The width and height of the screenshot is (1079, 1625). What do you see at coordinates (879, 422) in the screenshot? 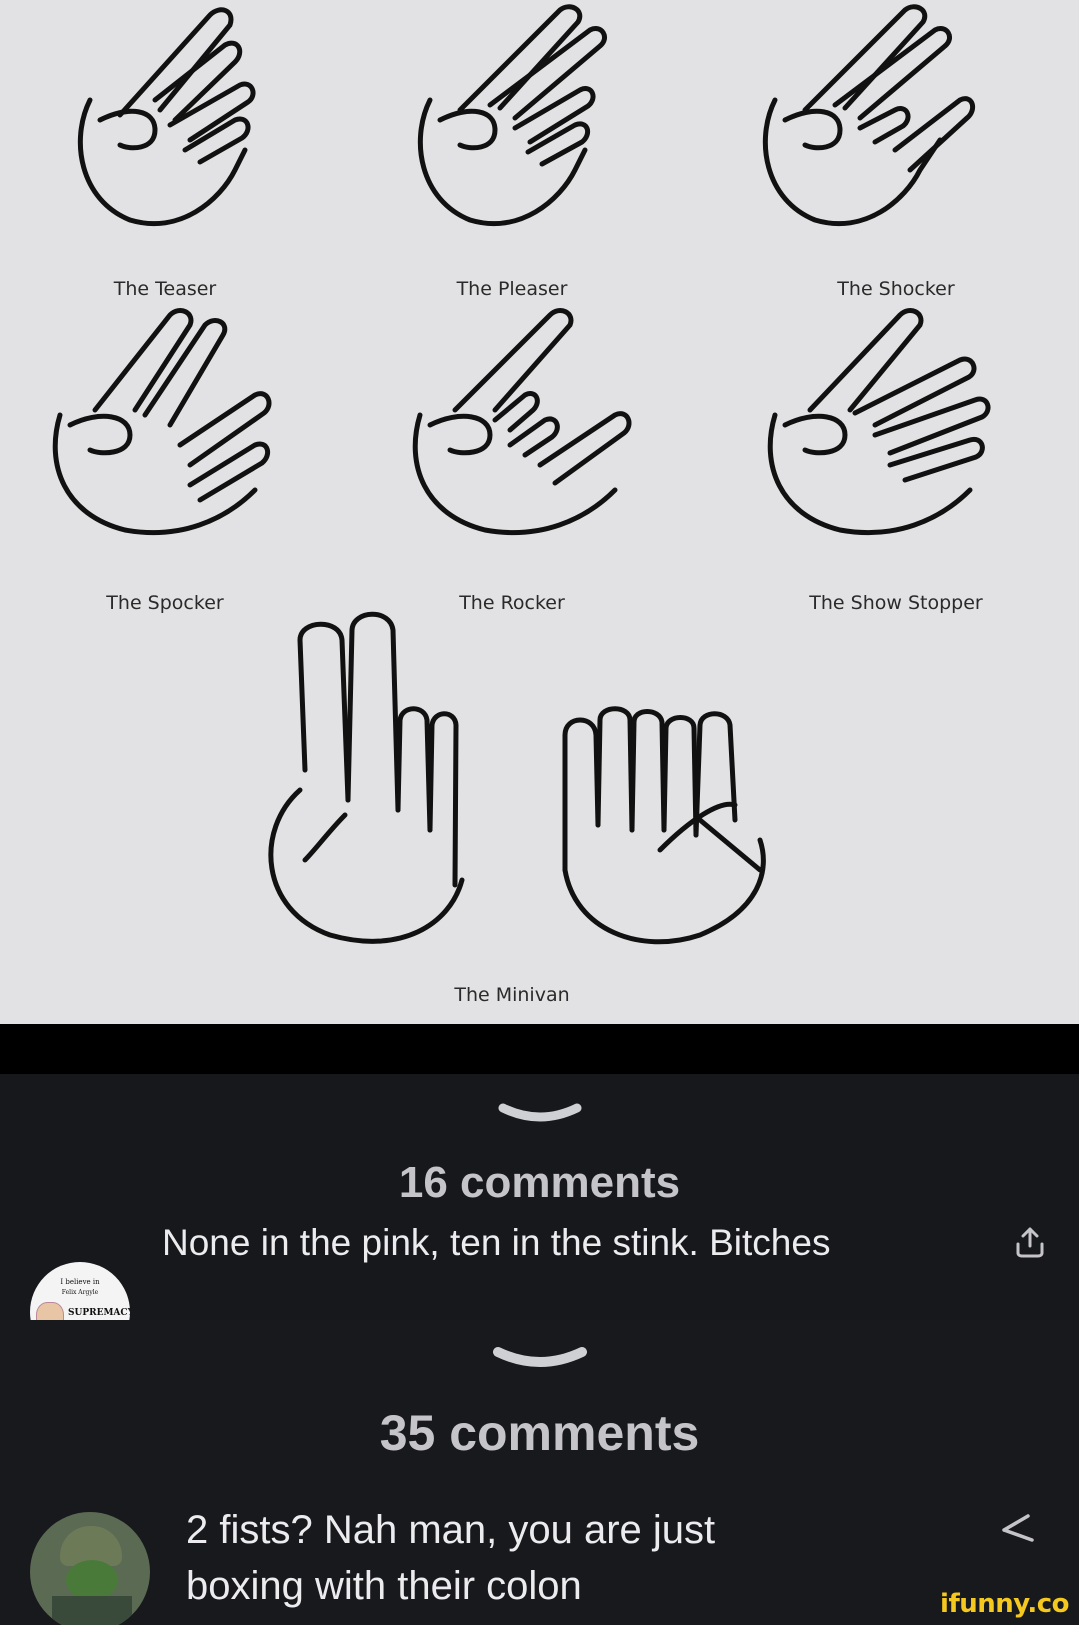
I see `show-stopper-hand-icon` at bounding box center [879, 422].